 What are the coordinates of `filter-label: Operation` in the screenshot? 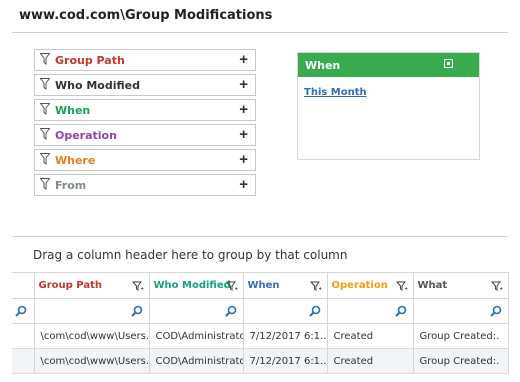 It's located at (86, 135).